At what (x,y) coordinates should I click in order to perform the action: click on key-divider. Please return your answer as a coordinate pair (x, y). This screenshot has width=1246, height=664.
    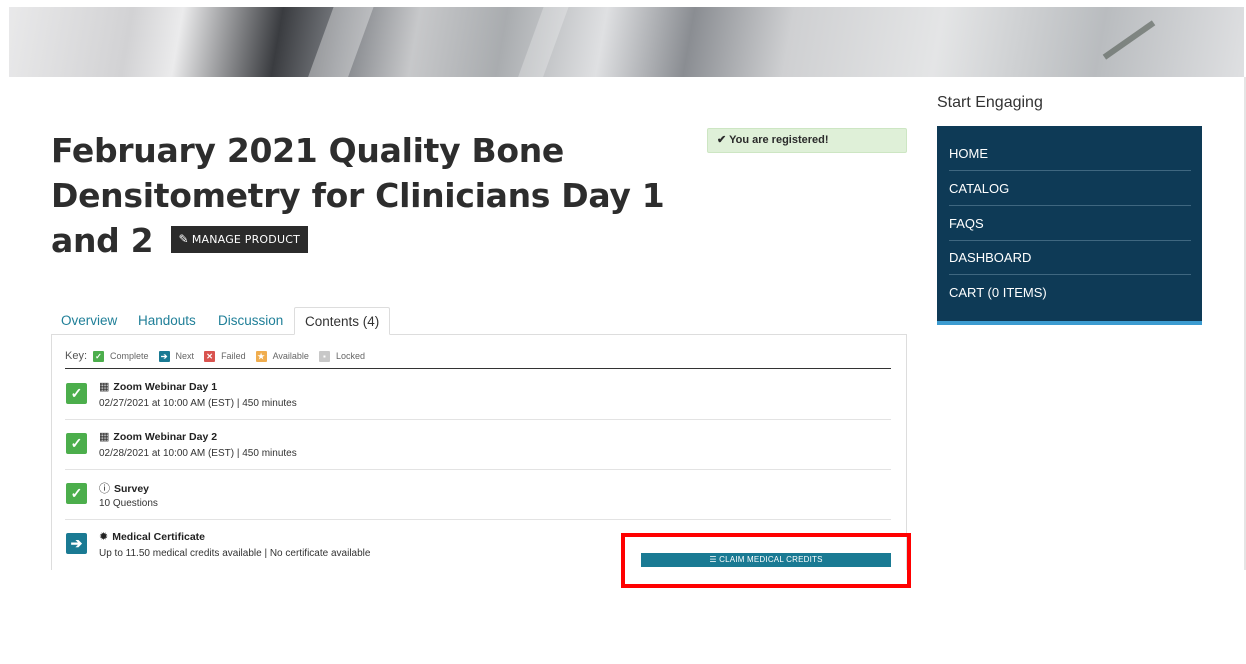
    Looking at the image, I should click on (478, 368).